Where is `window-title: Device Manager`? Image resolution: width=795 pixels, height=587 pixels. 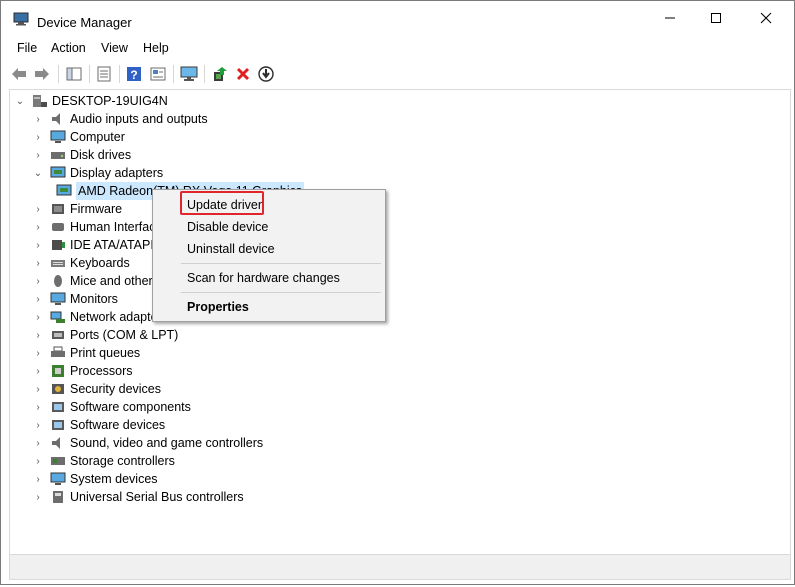
window-title: Device Manager is located at coordinates (84, 22).